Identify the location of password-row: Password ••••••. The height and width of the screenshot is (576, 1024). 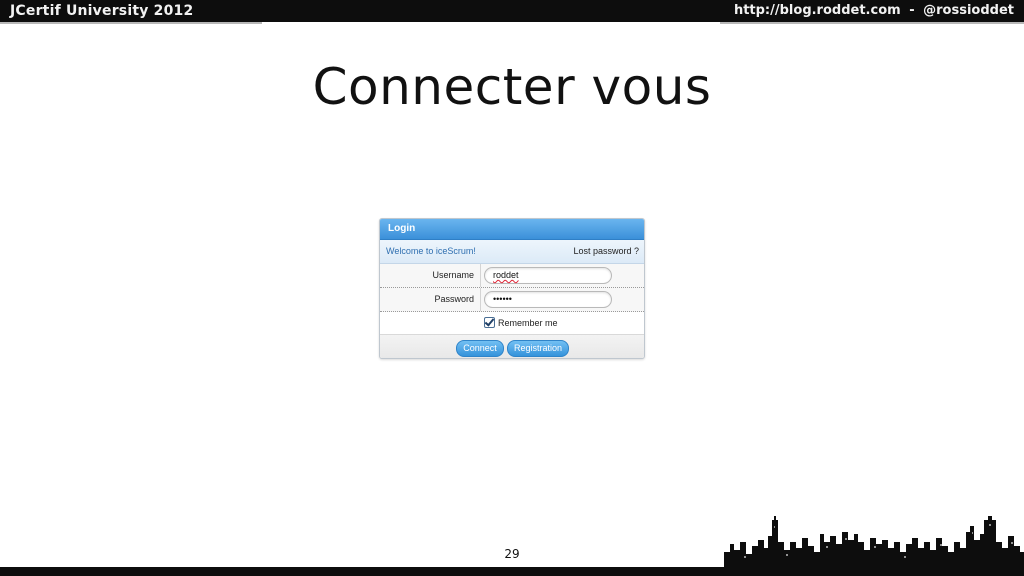
(512, 300).